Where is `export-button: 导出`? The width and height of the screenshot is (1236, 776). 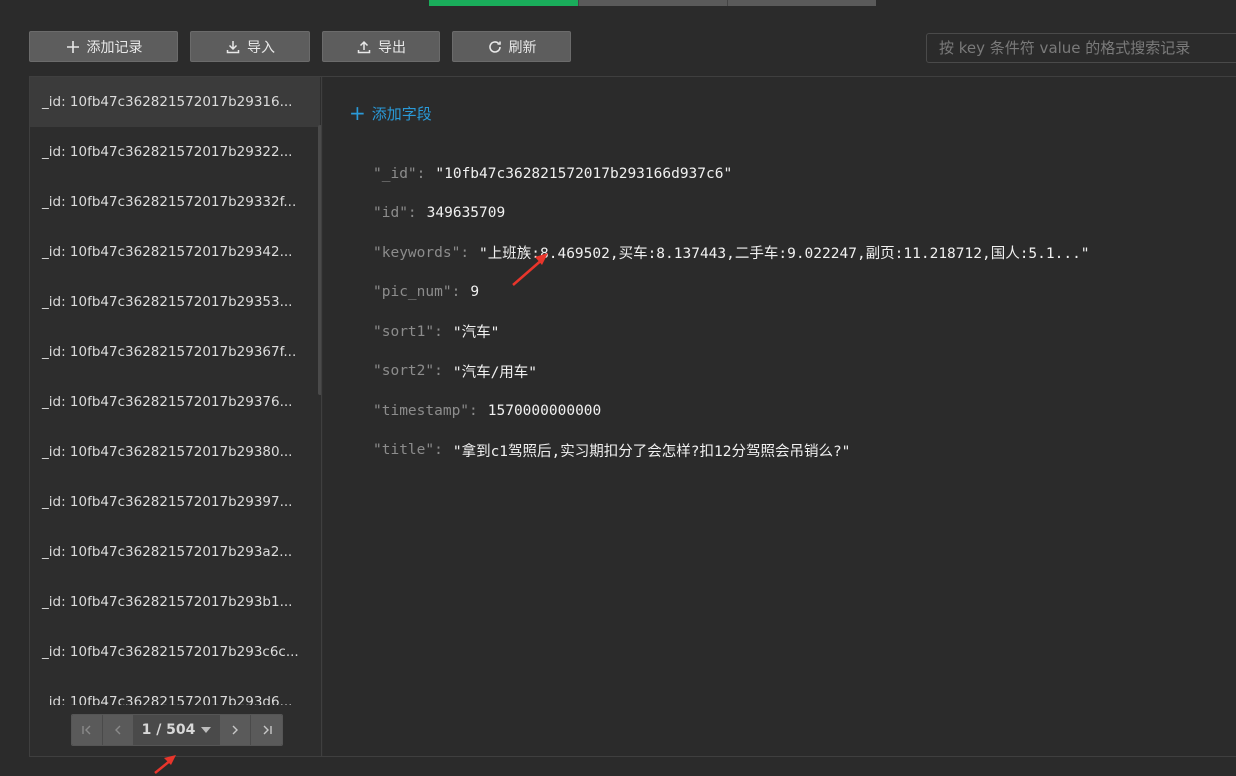 export-button: 导出 is located at coordinates (381, 46).